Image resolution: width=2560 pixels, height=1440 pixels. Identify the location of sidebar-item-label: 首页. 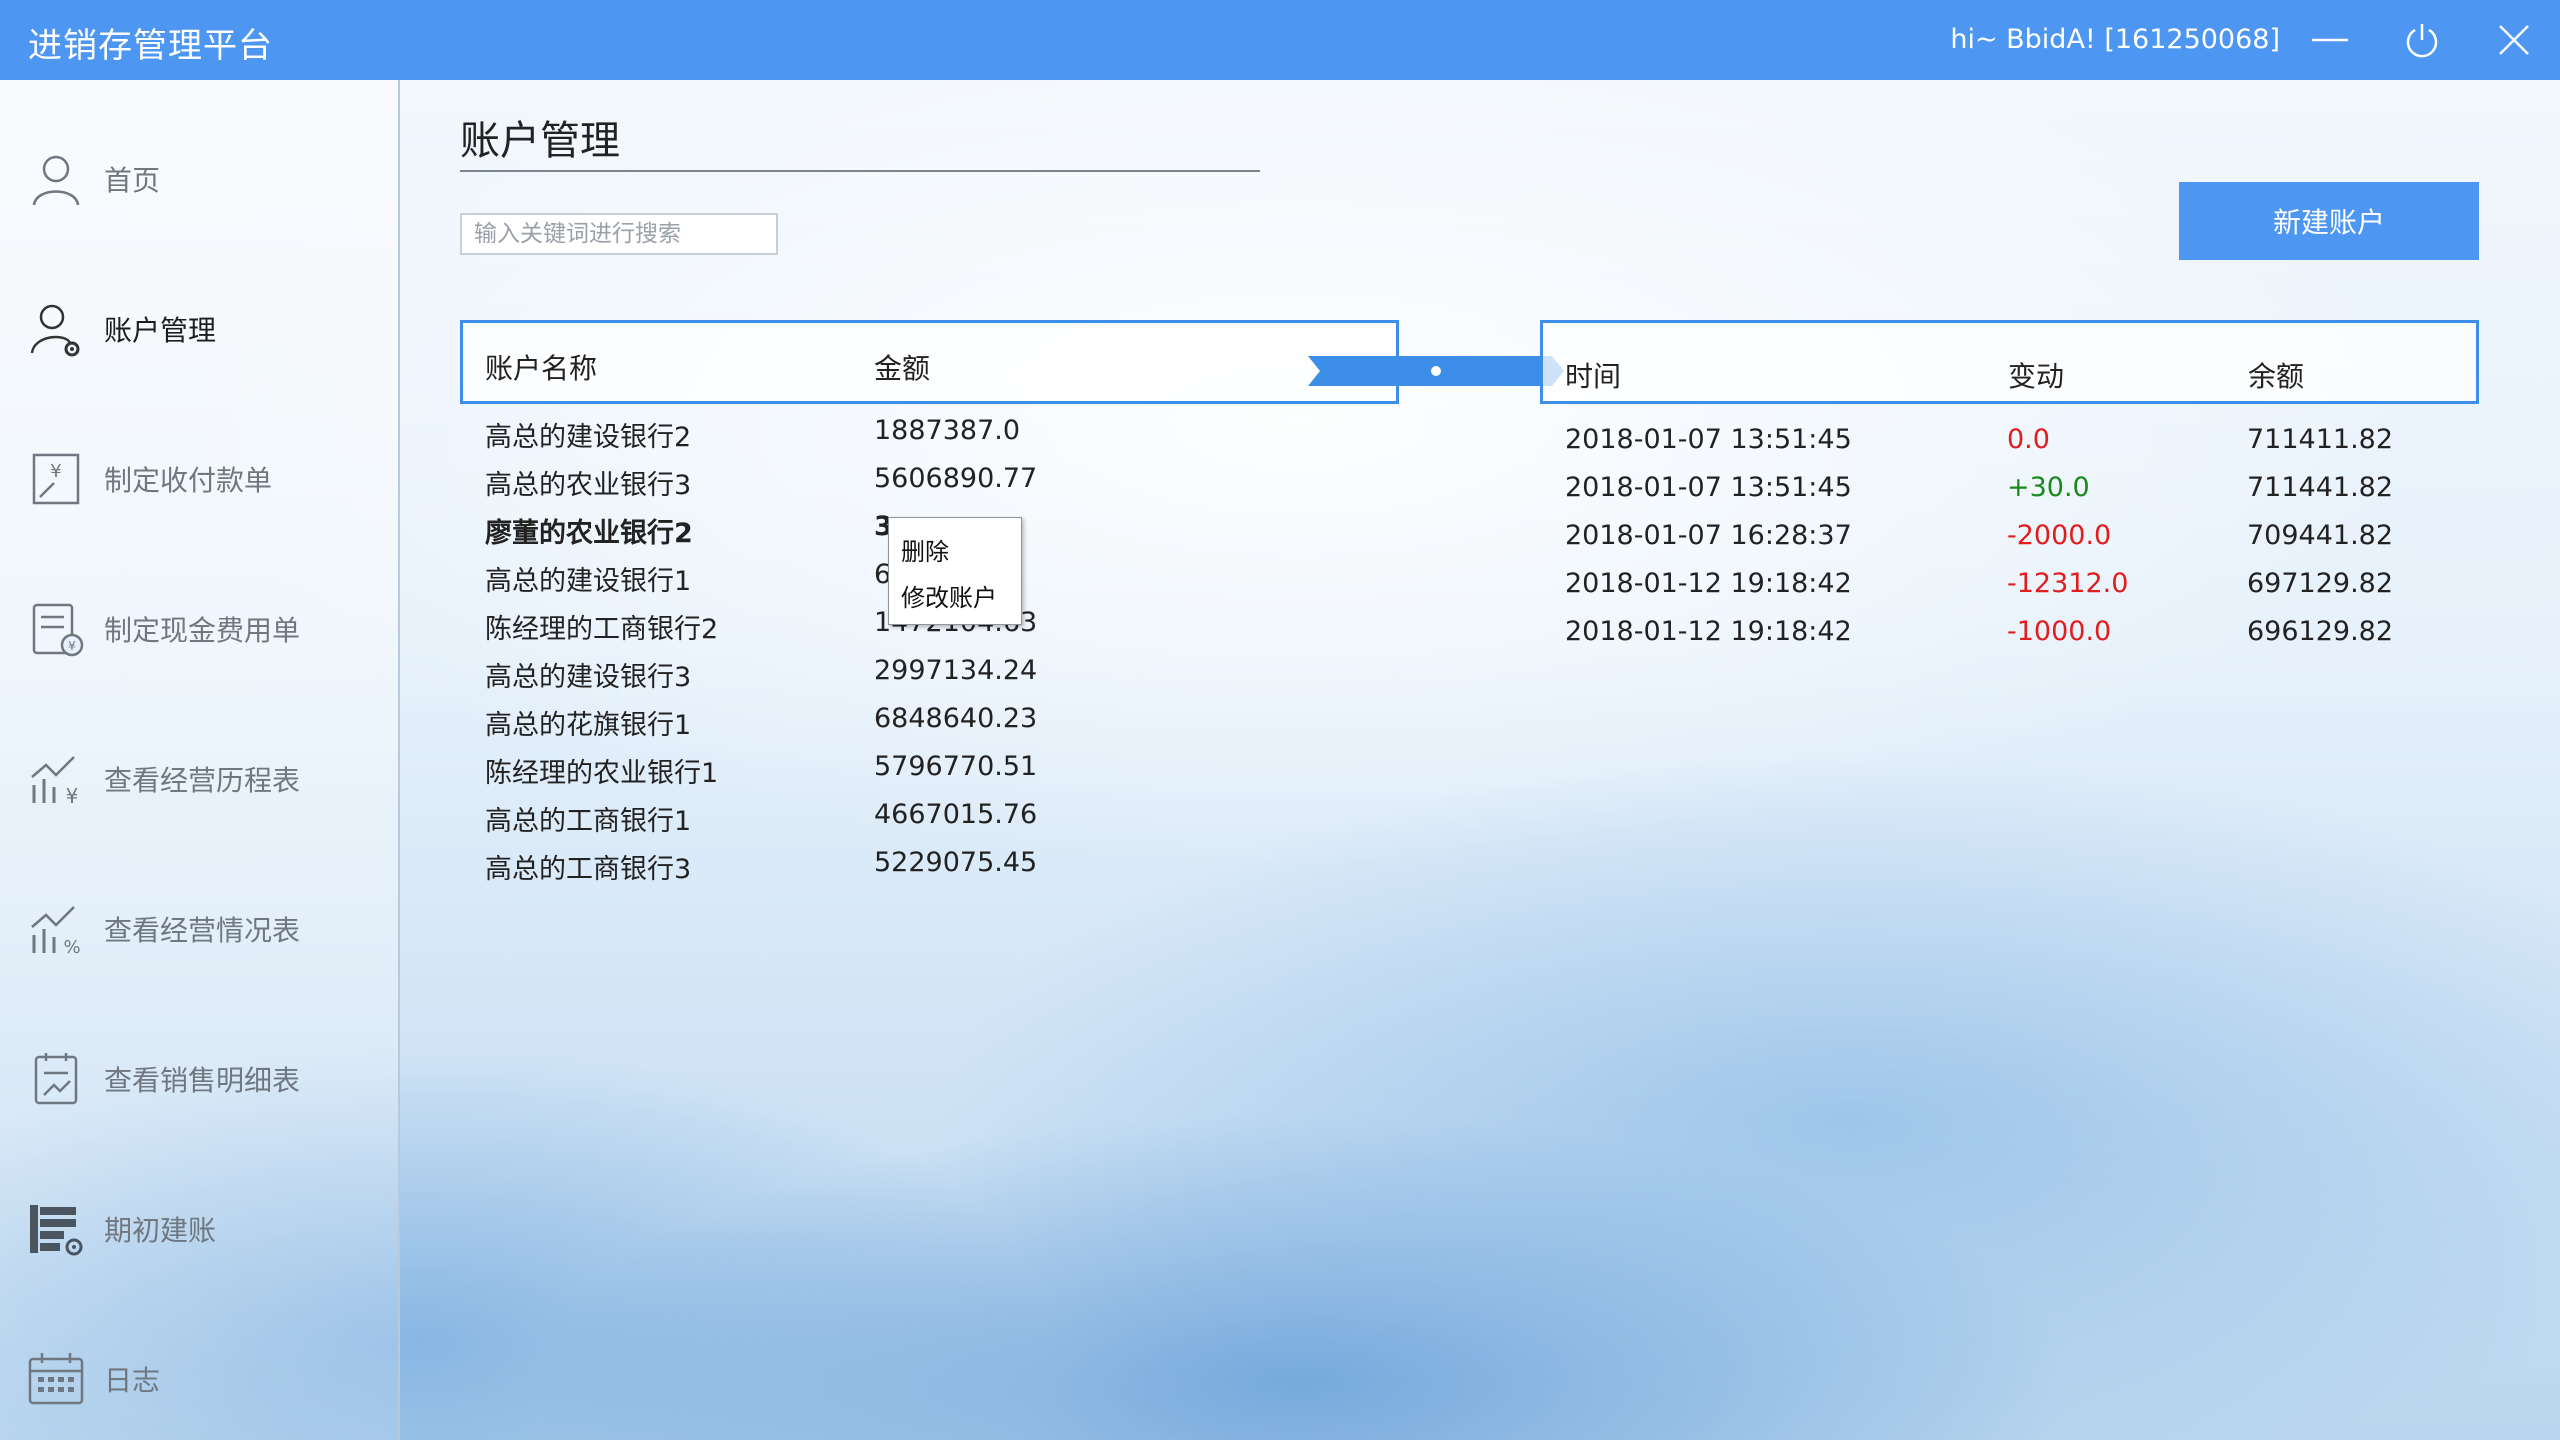
(132, 180).